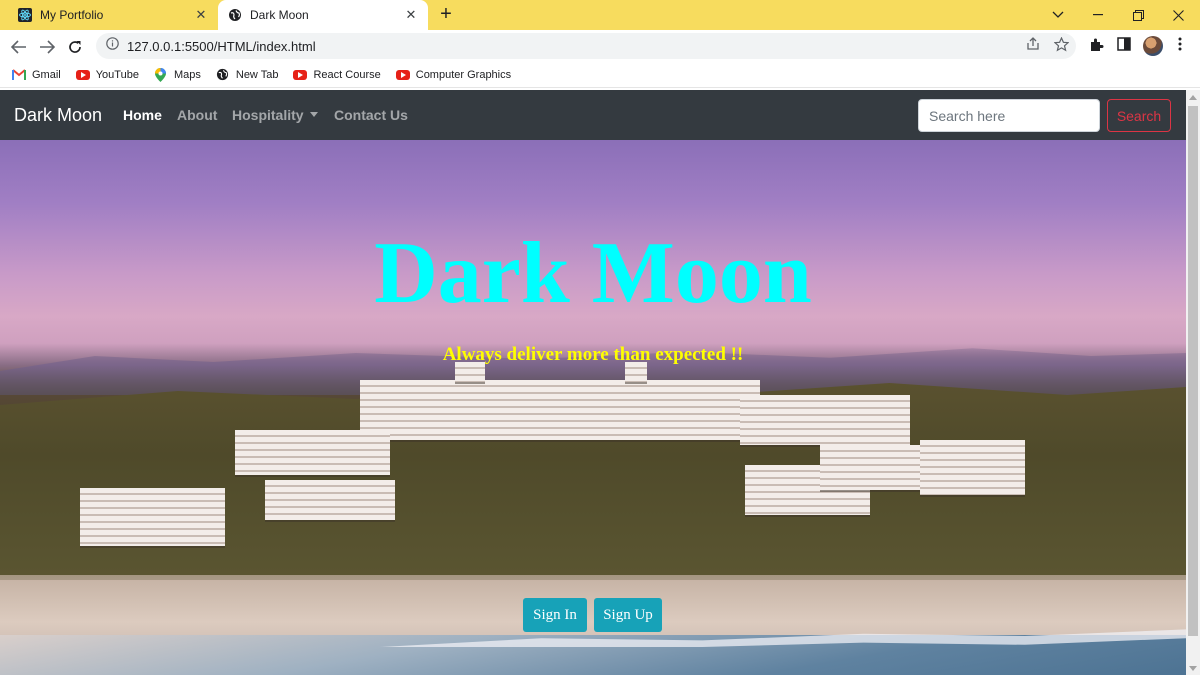 The width and height of the screenshot is (1200, 675). I want to click on share-icon, so click(1033, 44).